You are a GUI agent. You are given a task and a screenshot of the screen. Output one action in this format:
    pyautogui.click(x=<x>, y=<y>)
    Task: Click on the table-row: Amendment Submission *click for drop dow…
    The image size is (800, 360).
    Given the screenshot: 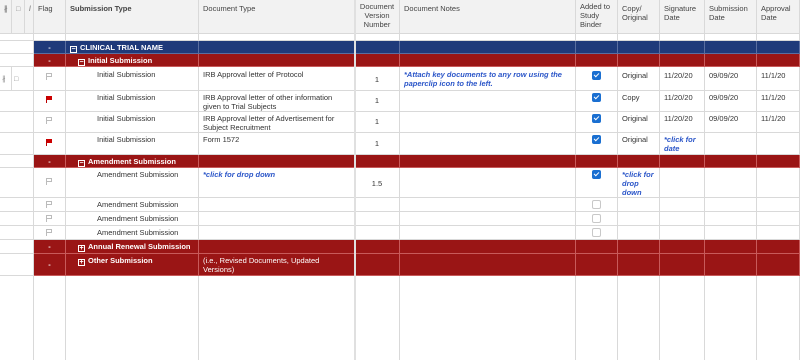 What is the action you would take?
    pyautogui.click(x=400, y=183)
    